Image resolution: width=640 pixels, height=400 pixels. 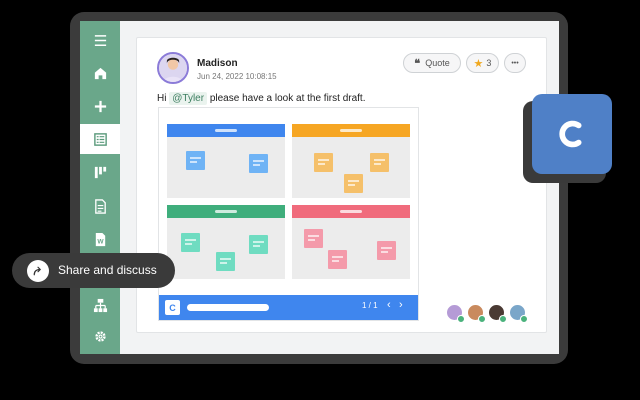 What do you see at coordinates (489, 63) in the screenshot?
I see `star-count: 3` at bounding box center [489, 63].